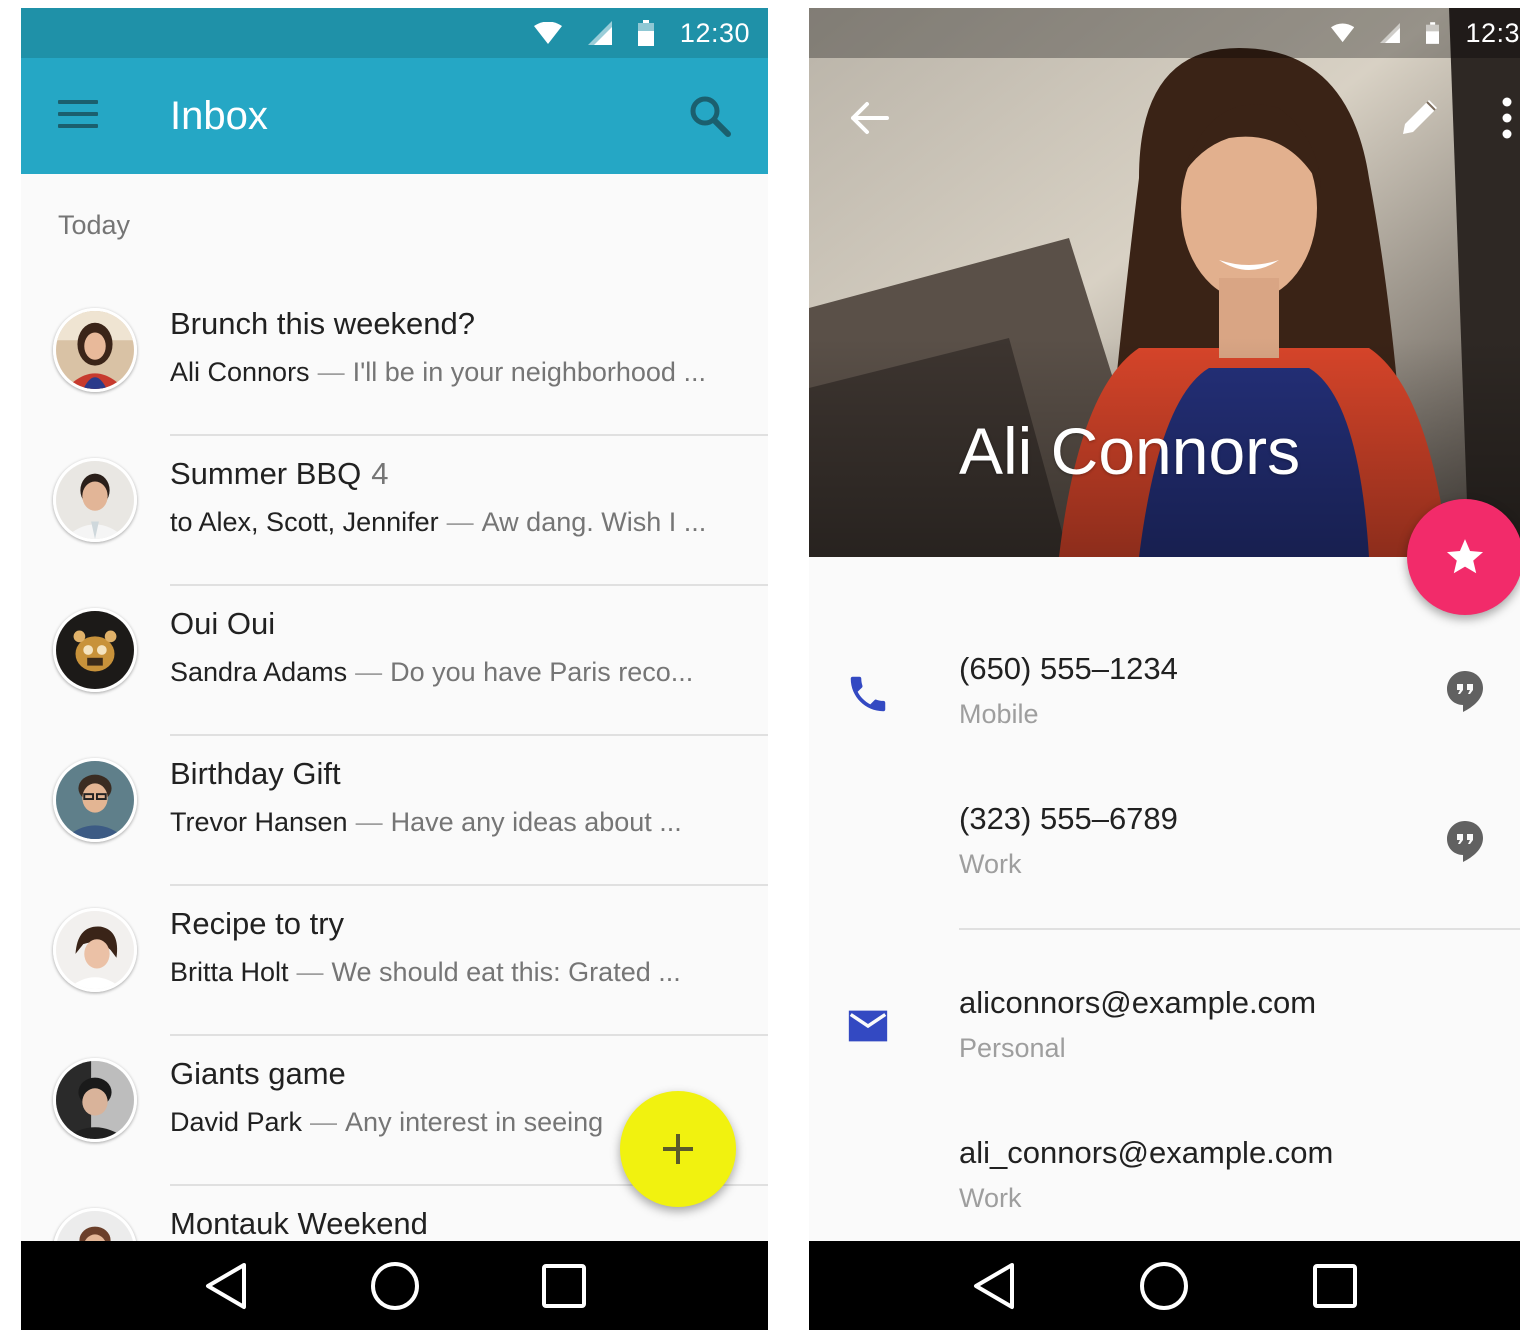  What do you see at coordinates (219, 116) in the screenshot?
I see `page-title: Inbox` at bounding box center [219, 116].